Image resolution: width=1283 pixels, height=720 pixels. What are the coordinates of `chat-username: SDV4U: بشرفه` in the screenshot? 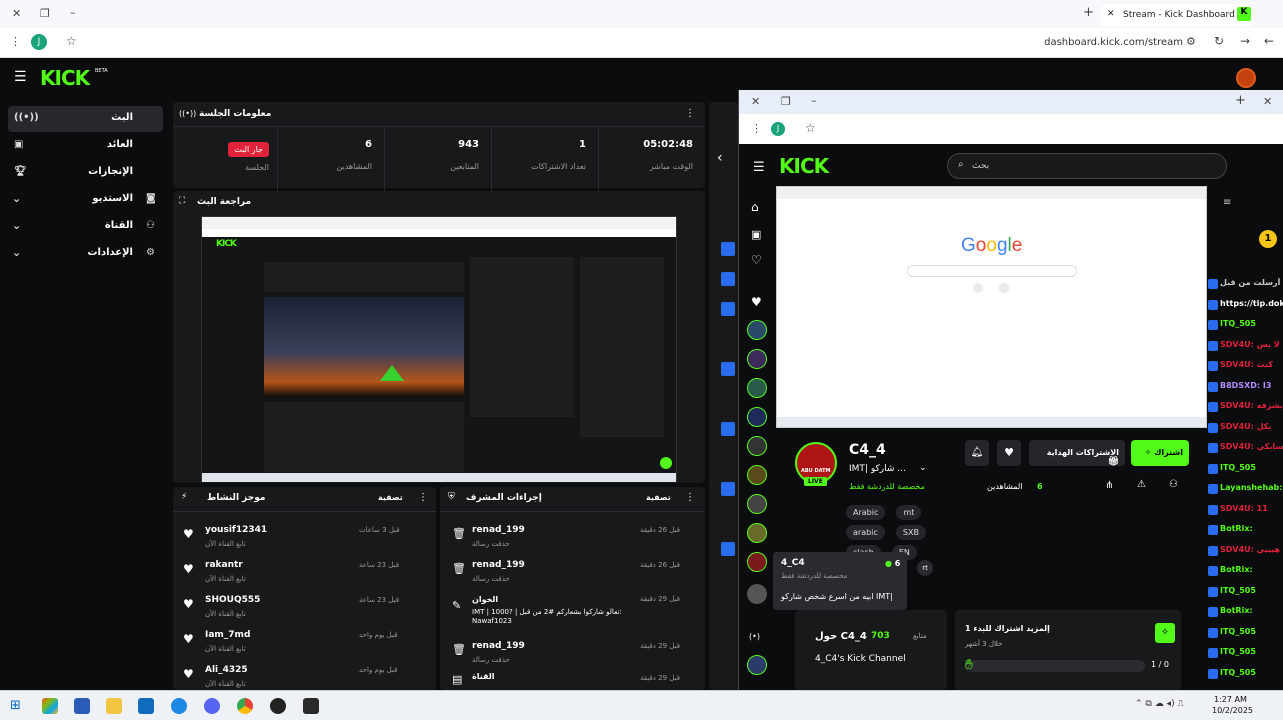 It's located at (1251, 405).